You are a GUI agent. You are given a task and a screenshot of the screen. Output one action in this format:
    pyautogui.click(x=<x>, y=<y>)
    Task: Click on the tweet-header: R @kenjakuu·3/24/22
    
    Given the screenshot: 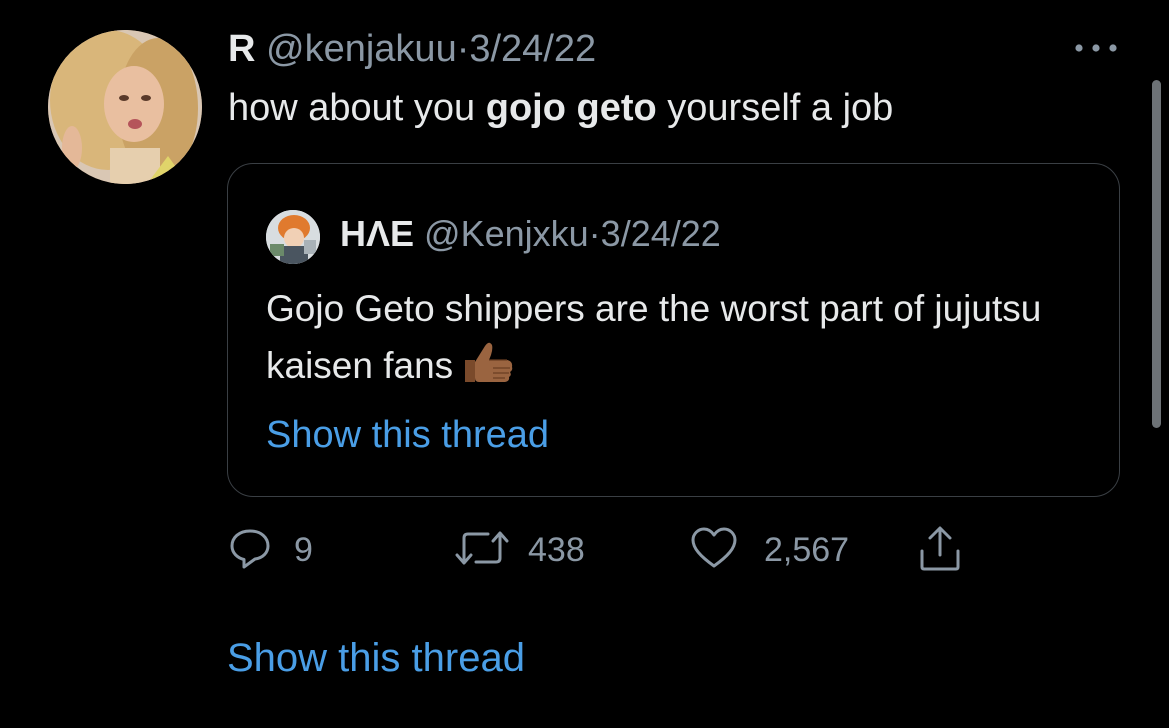 What is the action you would take?
    pyautogui.click(x=412, y=49)
    